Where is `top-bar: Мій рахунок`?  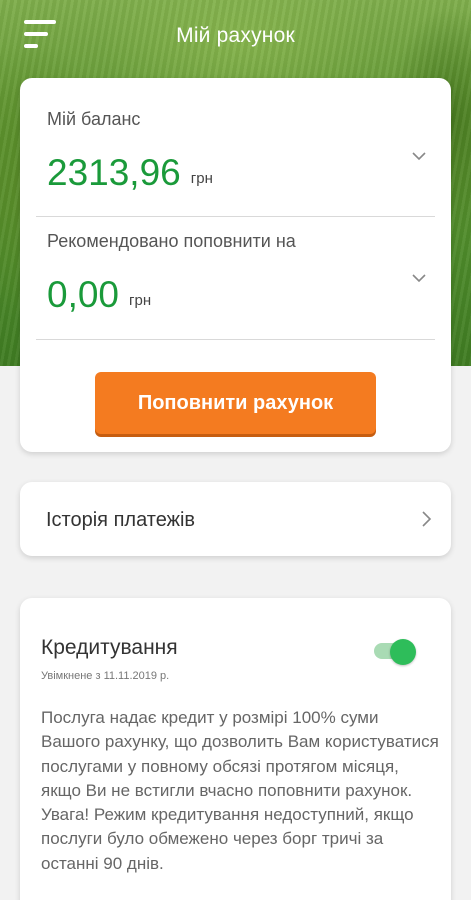
top-bar: Мій рахунок is located at coordinates (235, 39).